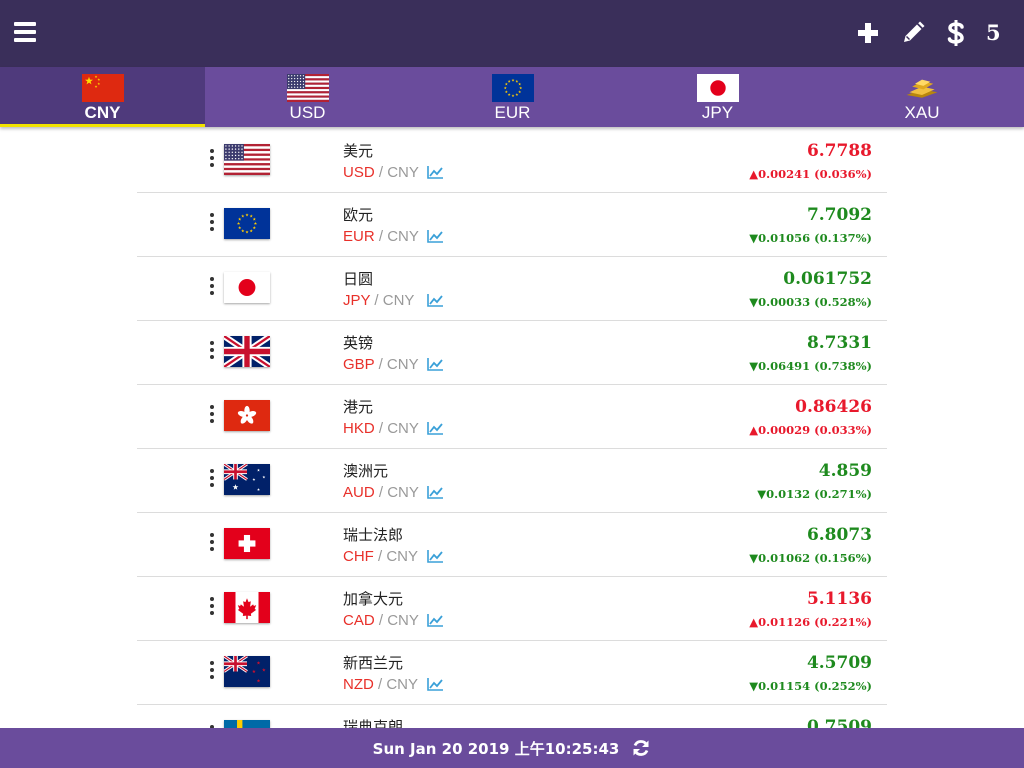  What do you see at coordinates (815, 430) in the screenshot?
I see `change-value: 0.00029 (0.033%)` at bounding box center [815, 430].